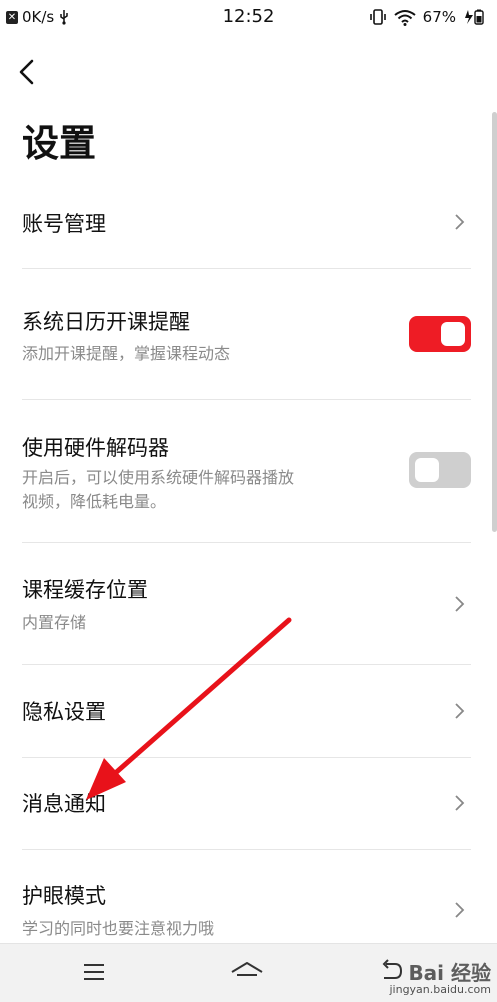  What do you see at coordinates (64, 712) in the screenshot?
I see `row-title: 隐私设置` at bounding box center [64, 712].